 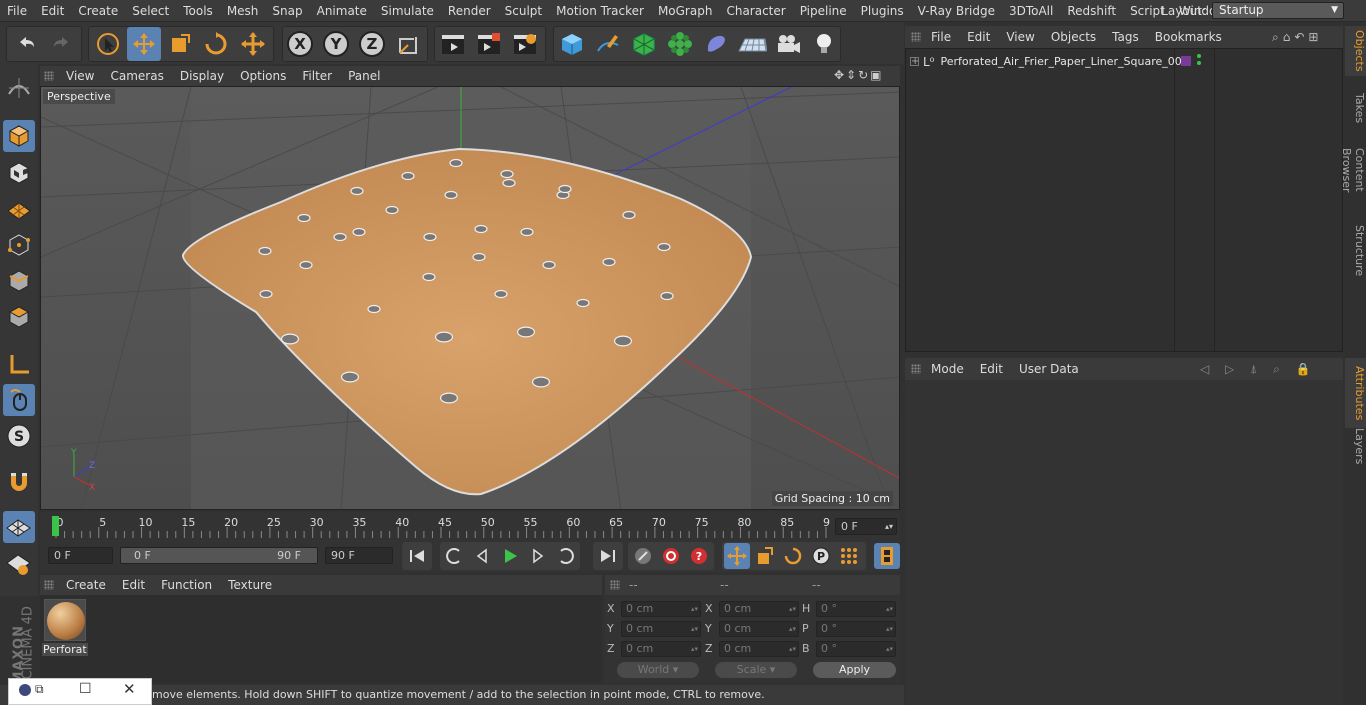 What do you see at coordinates (615, 585) in the screenshot?
I see `coordinates-grip` at bounding box center [615, 585].